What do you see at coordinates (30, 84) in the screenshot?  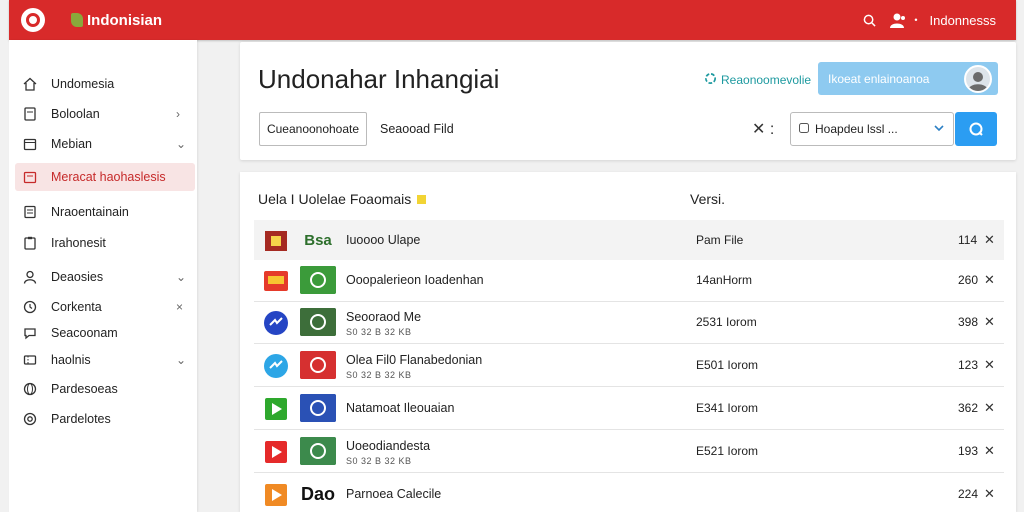 I see `home-icon` at bounding box center [30, 84].